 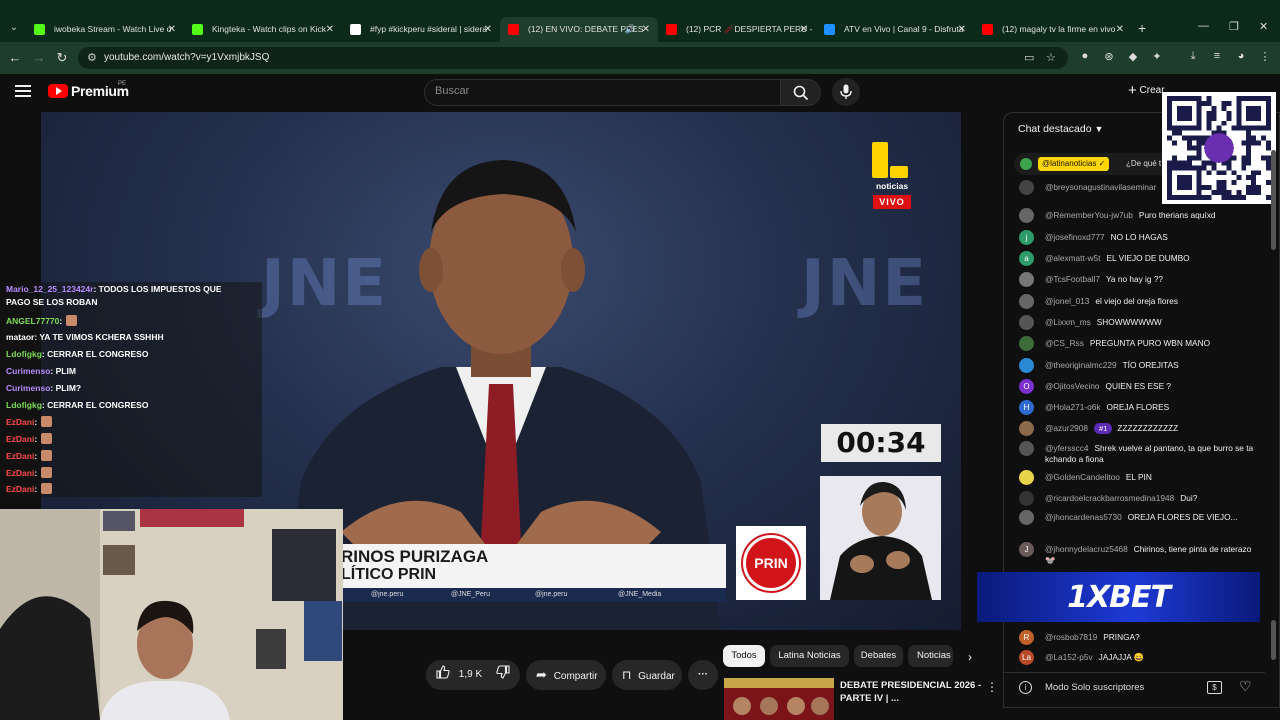 I want to click on extension-icon: ◆, so click(x=1133, y=56).